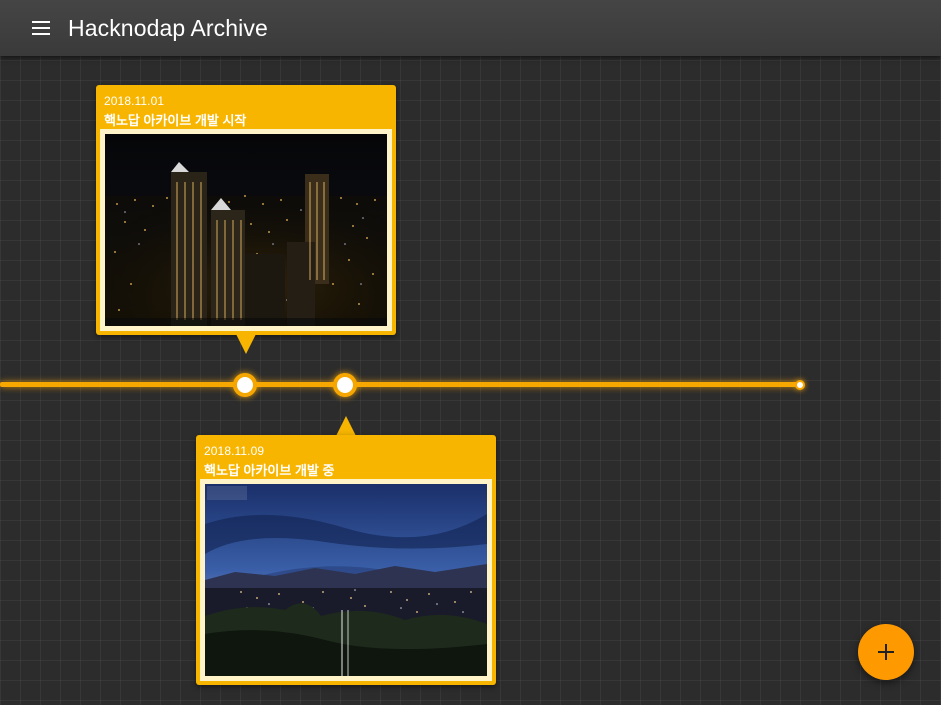 The height and width of the screenshot is (705, 941). Describe the element at coordinates (175, 120) in the screenshot. I see `event-title: 핵노답 아카이브 개발 시작` at that location.